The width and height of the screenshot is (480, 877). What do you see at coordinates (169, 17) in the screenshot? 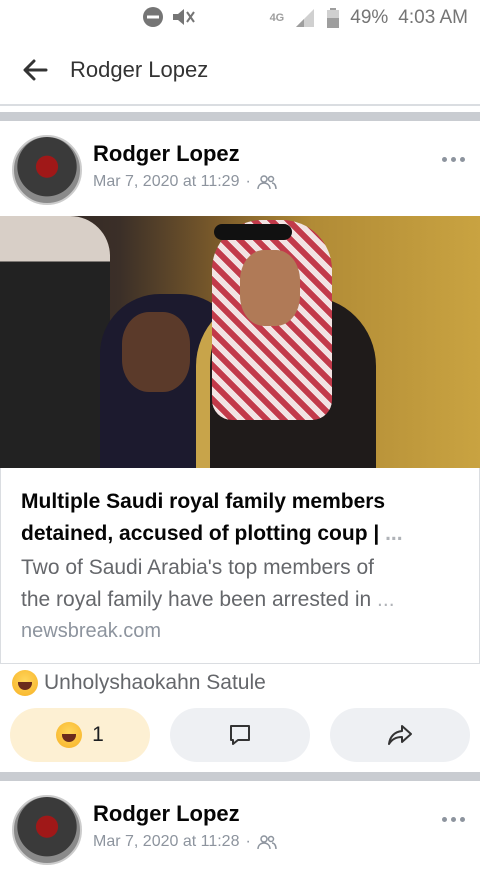
I see `status-left-icons` at bounding box center [169, 17].